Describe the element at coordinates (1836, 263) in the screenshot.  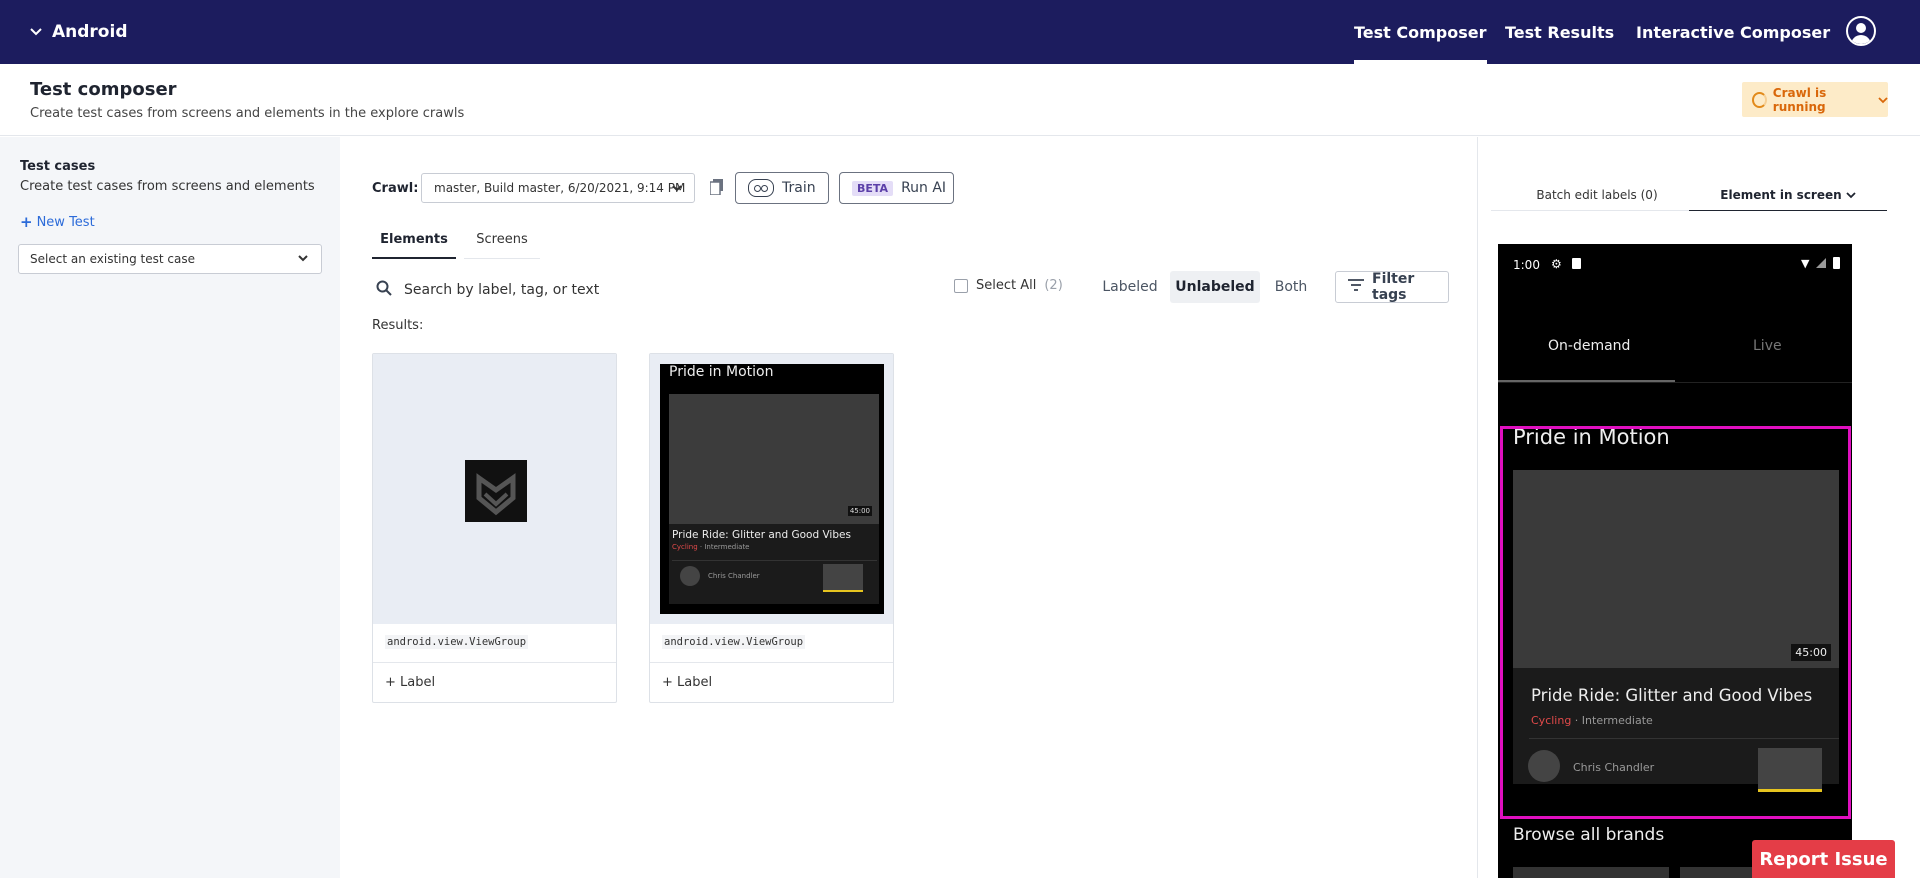
I see `battery-icon` at that location.